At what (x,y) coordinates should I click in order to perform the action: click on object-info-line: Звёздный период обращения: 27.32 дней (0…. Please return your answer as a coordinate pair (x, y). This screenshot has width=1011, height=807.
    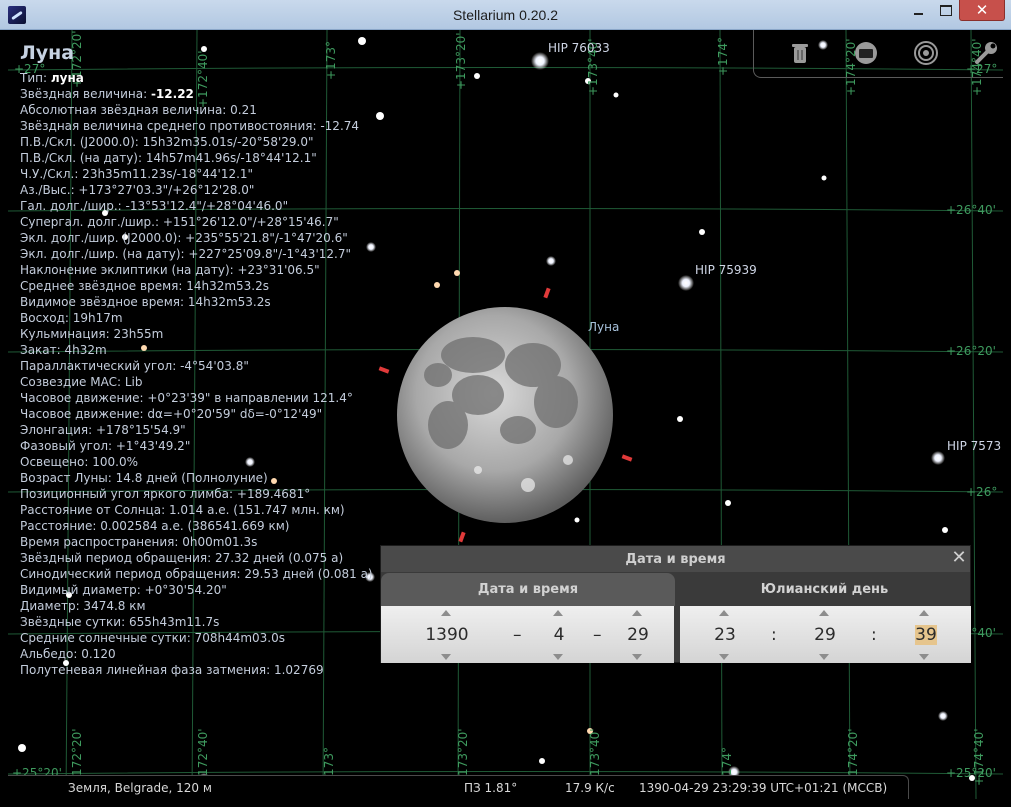
    Looking at the image, I should click on (182, 558).